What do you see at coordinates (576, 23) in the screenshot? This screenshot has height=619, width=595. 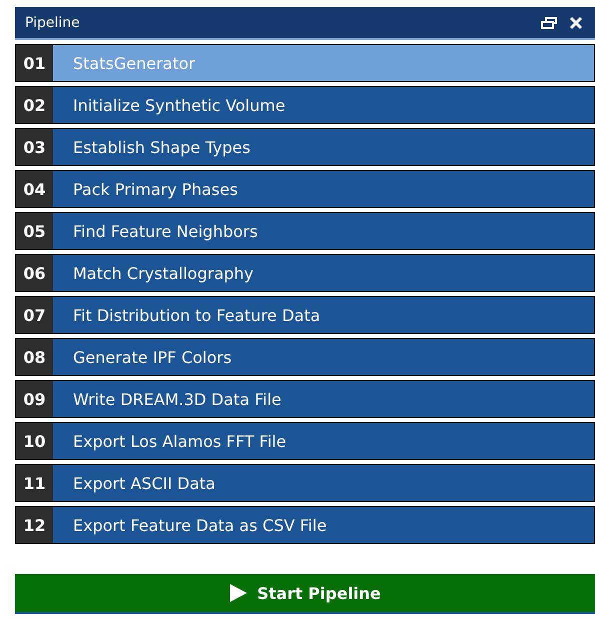 I see `close-button` at bounding box center [576, 23].